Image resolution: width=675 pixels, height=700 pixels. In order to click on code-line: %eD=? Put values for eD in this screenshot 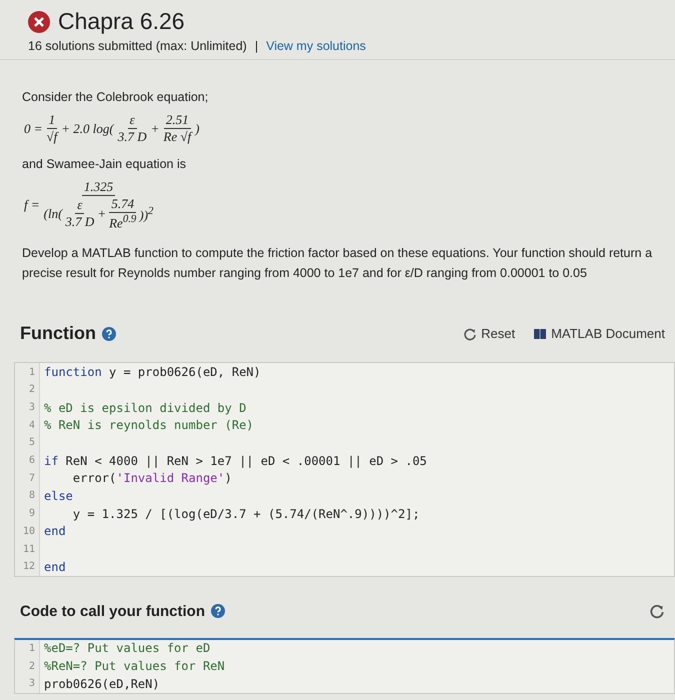, I will do `click(126, 648)`.